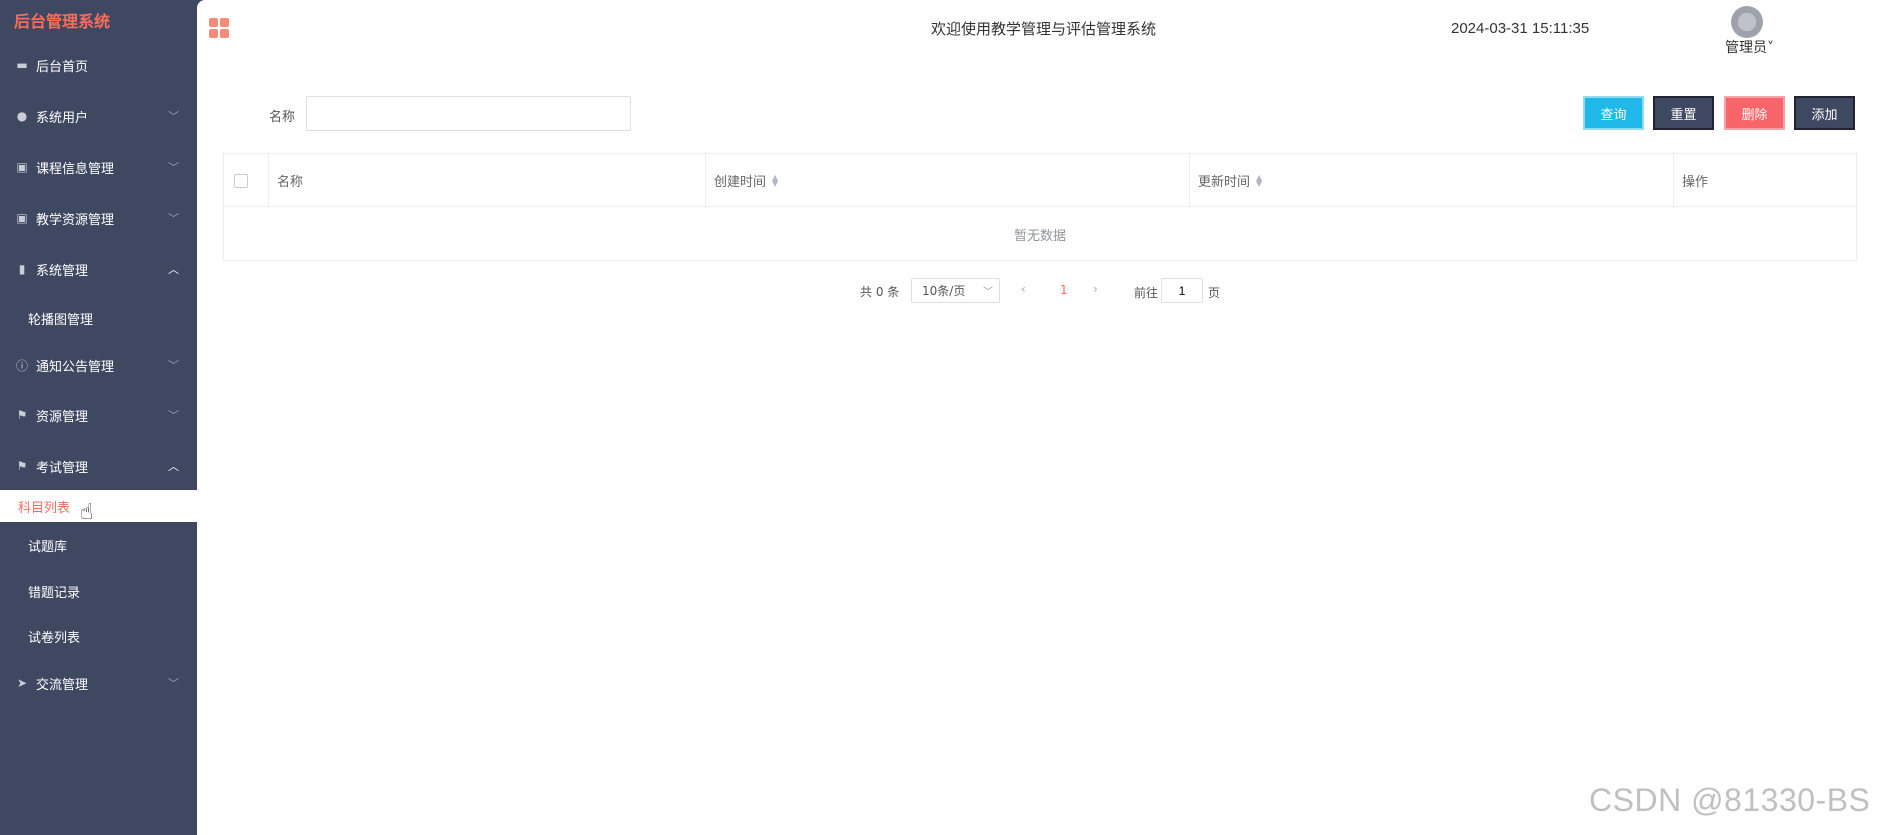 The width and height of the screenshot is (1892, 835). What do you see at coordinates (87, 512) in the screenshot?
I see `hand-cursor-icon: ☝` at bounding box center [87, 512].